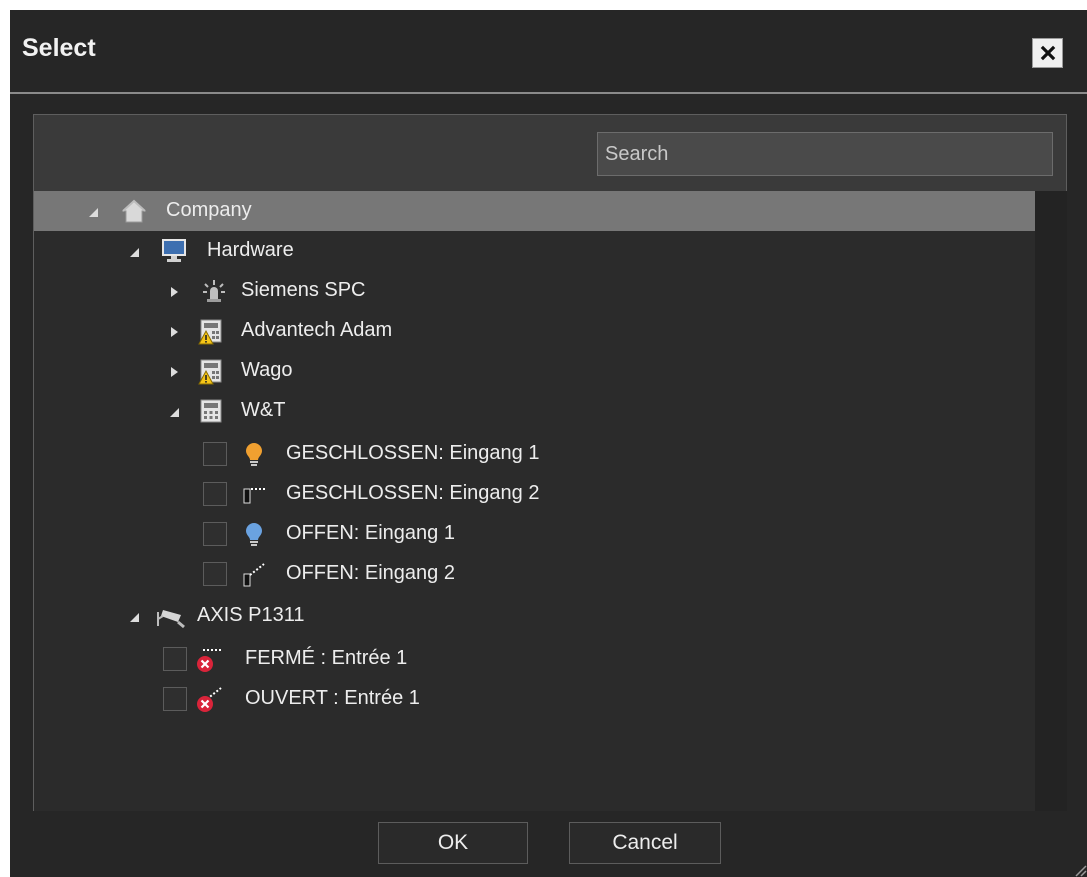  Describe the element at coordinates (453, 843) in the screenshot. I see `ok-button: OK` at that location.